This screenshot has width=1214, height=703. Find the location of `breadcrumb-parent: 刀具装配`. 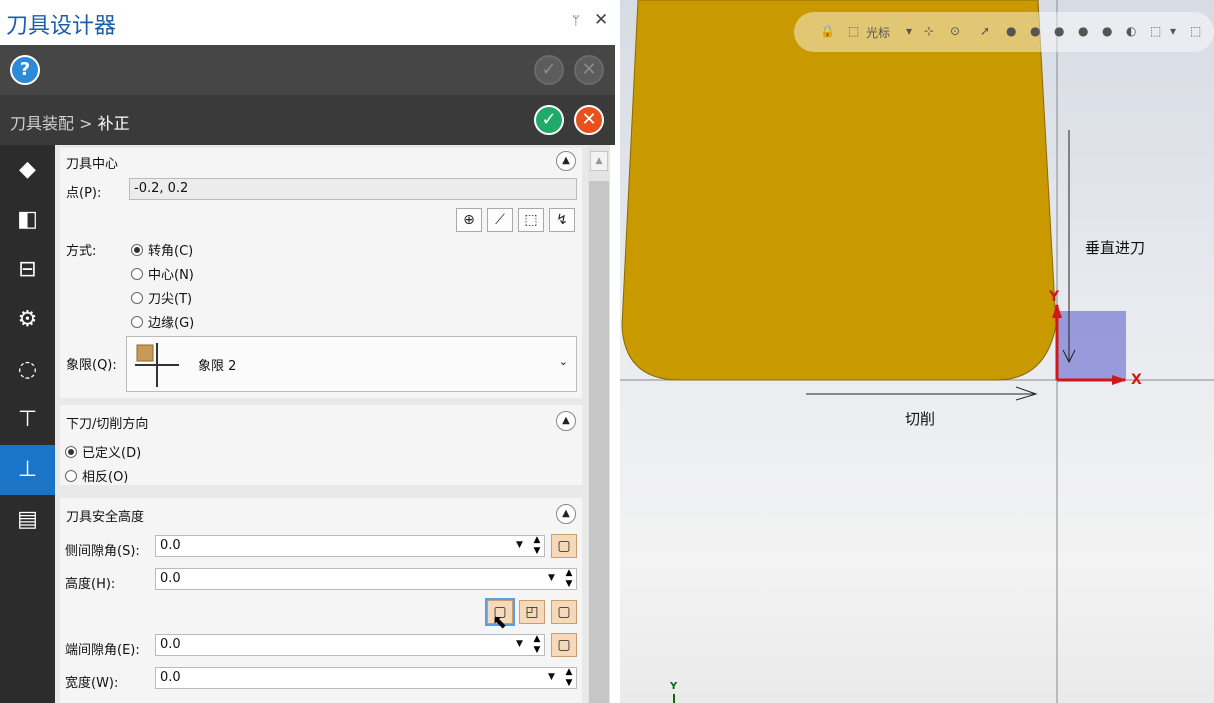

breadcrumb-parent: 刀具装配 is located at coordinates (42, 123).